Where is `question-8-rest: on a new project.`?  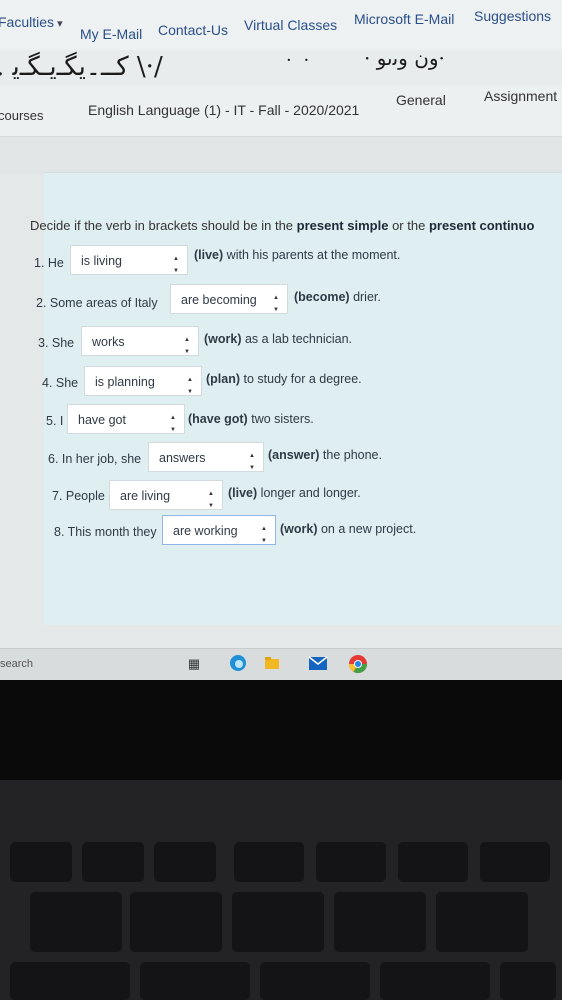 question-8-rest: on a new project. is located at coordinates (368, 529).